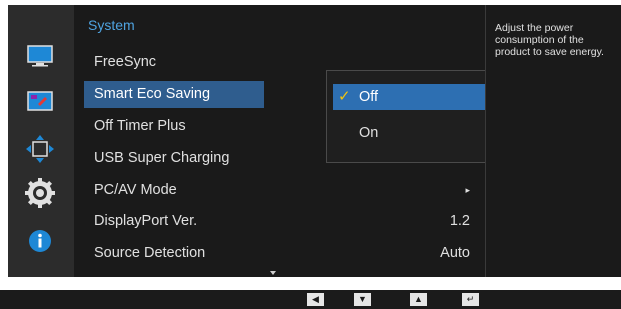 The image size is (621, 309). What do you see at coordinates (315, 299) in the screenshot?
I see `left-arrow-icon: ◀` at bounding box center [315, 299].